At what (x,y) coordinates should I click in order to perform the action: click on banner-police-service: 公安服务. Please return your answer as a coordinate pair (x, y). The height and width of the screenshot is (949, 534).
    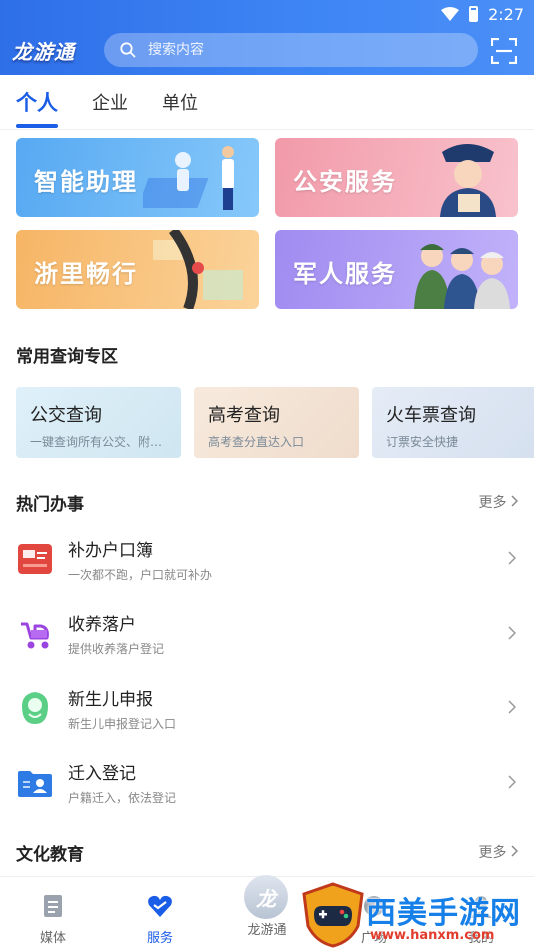
    Looking at the image, I should click on (396, 177).